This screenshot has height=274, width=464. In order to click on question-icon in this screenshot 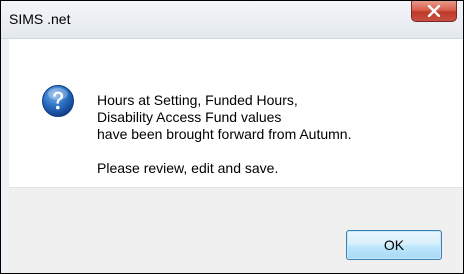, I will do `click(58, 103)`.